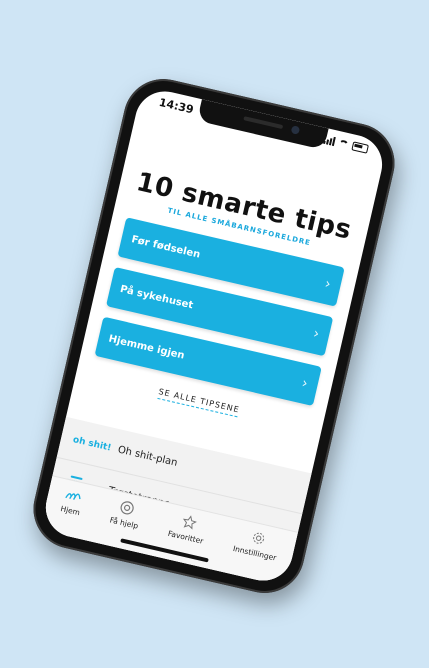  I want to click on tab-favorites: Favoritter, so click(187, 528).